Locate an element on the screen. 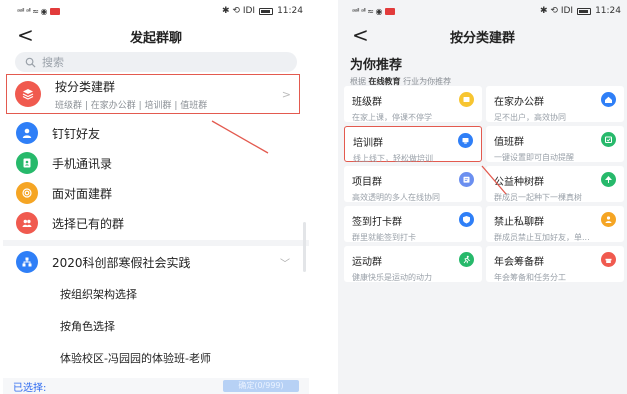  radar-icon is located at coordinates (27, 193).